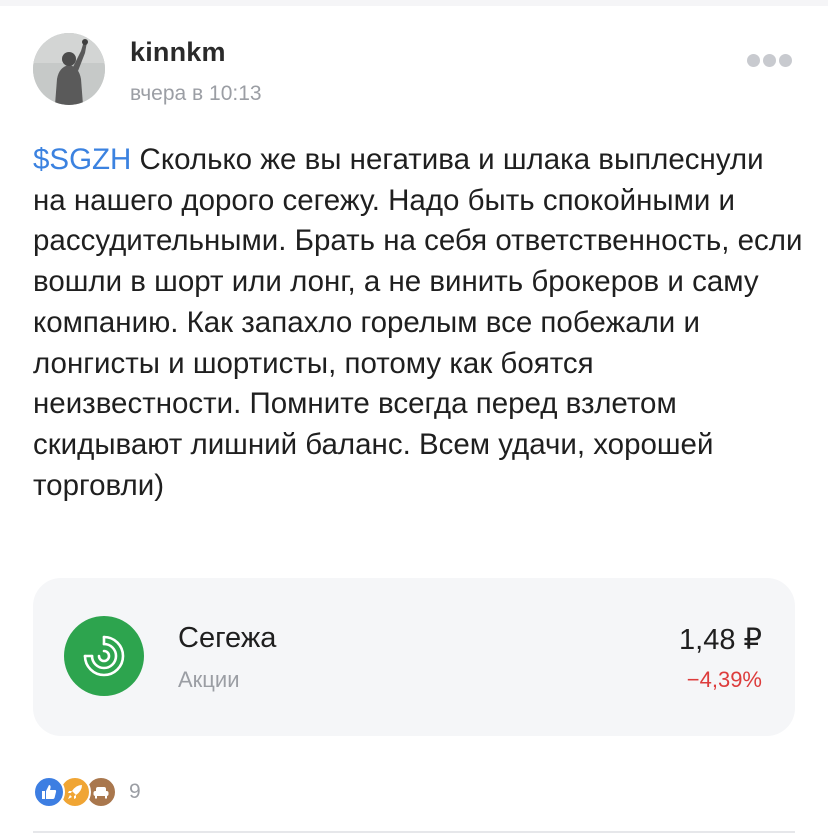 This screenshot has width=828, height=833. I want to click on thumbs-up-icon, so click(49, 792).